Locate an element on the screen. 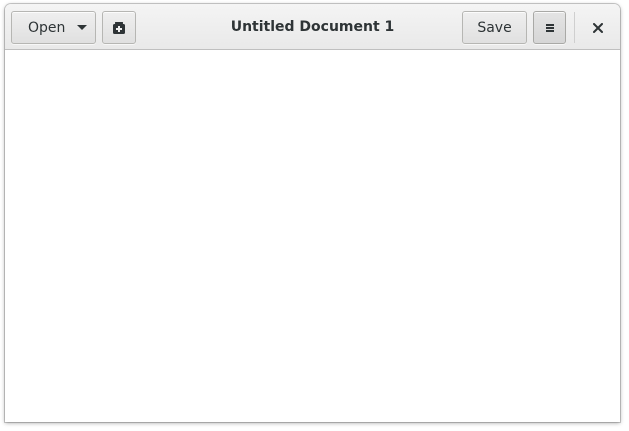 The image size is (629, 431). open-button: Open is located at coordinates (53, 27).